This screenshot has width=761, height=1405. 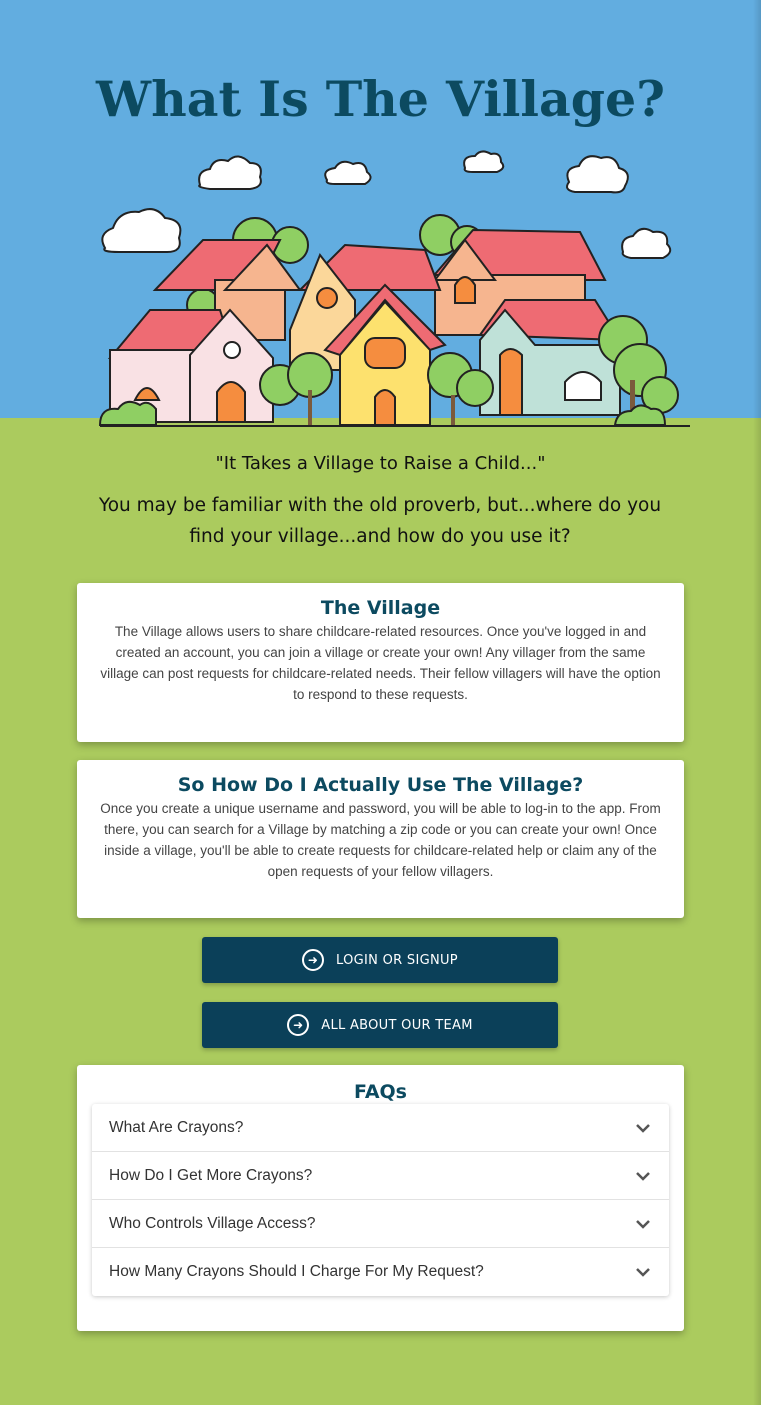 What do you see at coordinates (211, 1175) in the screenshot?
I see `faq-question: How Do I Get More Crayons?` at bounding box center [211, 1175].